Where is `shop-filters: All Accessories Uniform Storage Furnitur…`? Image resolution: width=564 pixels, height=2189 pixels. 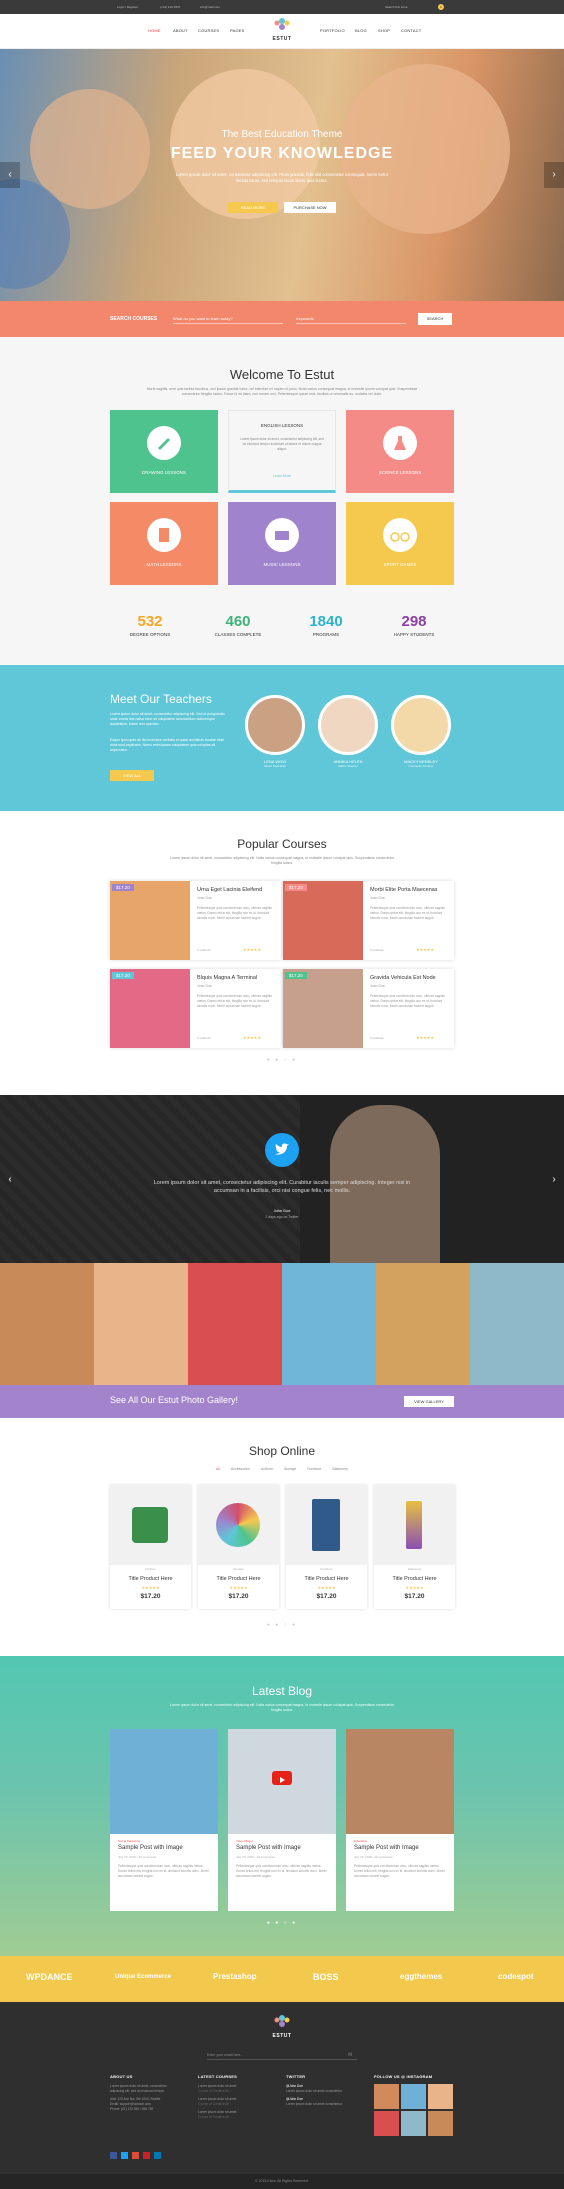
shop-filters: All Accessories Uniform Storage Furnitur… is located at coordinates (282, 1469).